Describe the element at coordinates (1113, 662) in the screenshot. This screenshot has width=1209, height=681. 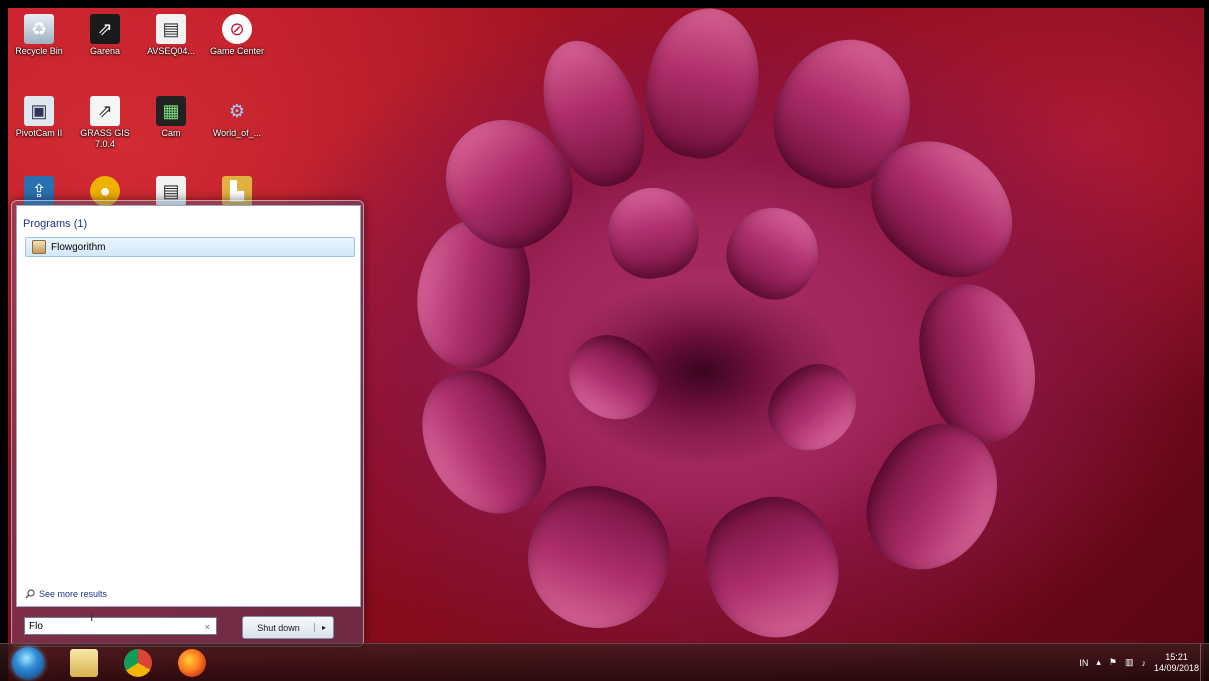
I see `action-center-icon: ⚑` at that location.